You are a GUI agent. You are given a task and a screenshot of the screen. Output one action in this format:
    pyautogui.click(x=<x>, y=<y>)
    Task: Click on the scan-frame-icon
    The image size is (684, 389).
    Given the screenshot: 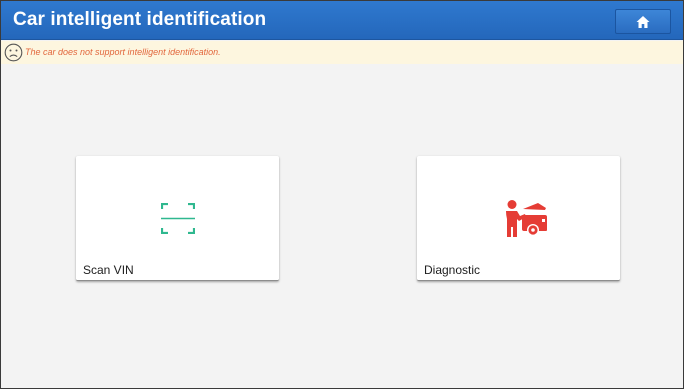 What is the action you would take?
    pyautogui.click(x=178, y=218)
    